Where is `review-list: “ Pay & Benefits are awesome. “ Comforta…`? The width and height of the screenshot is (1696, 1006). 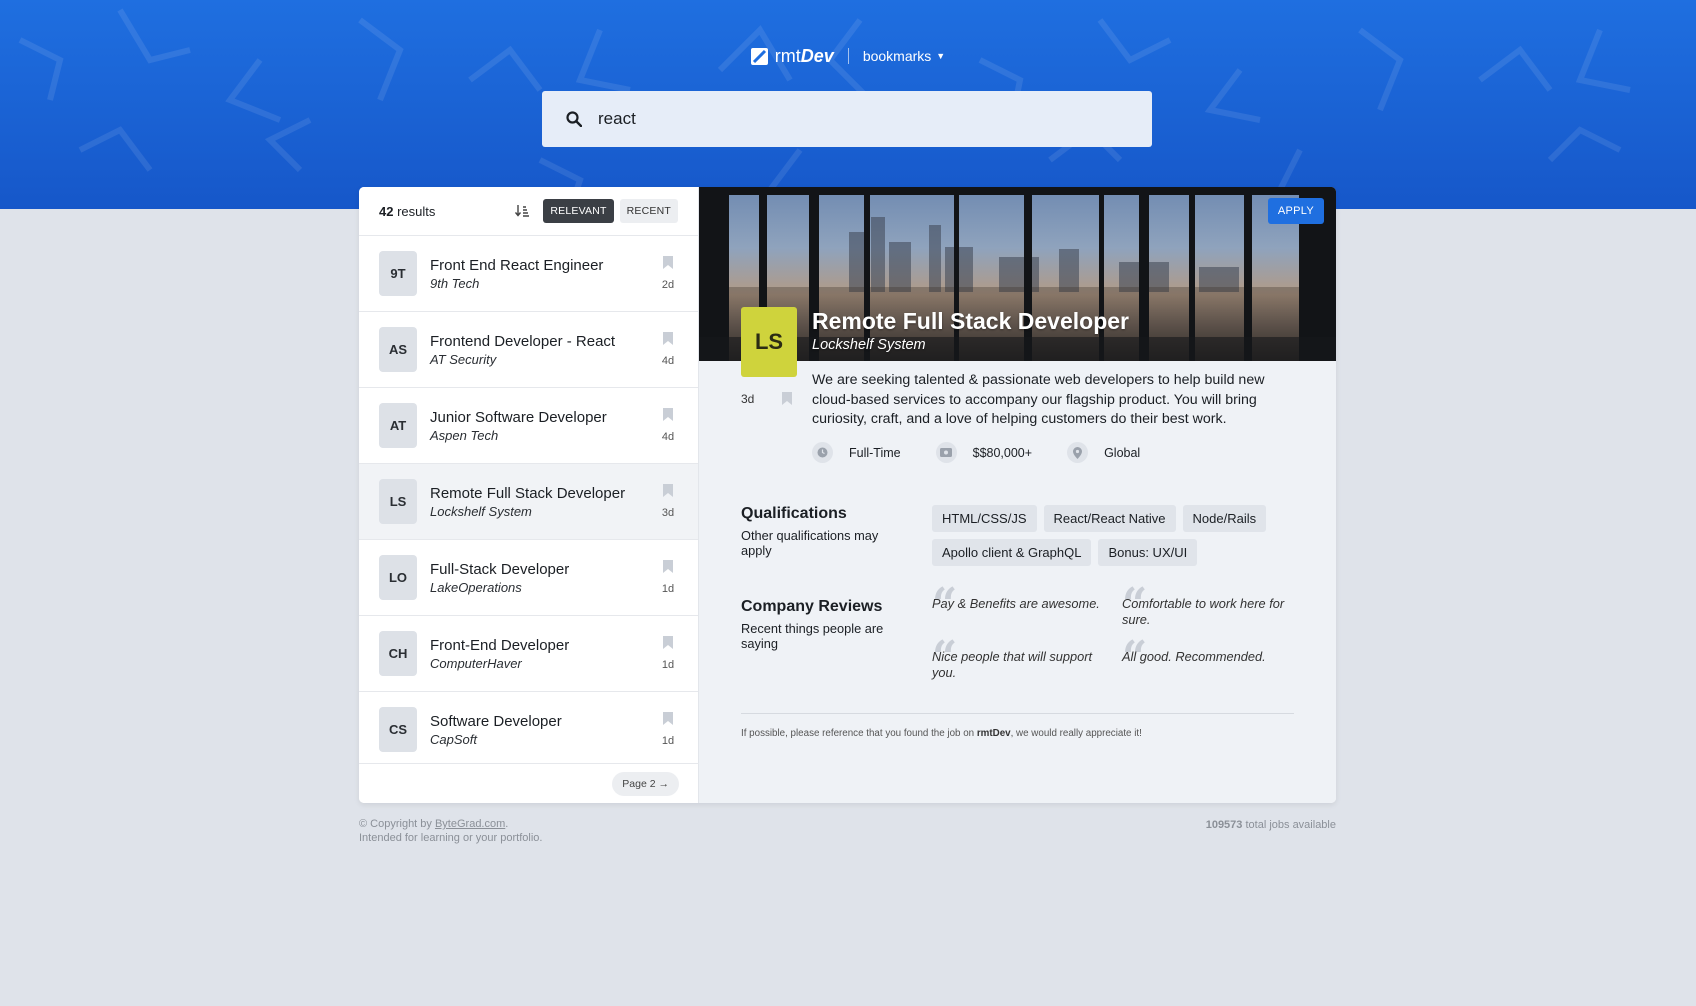
review-list: “ Pay & Benefits are awesome. “ Comforta… is located at coordinates (1117, 632).